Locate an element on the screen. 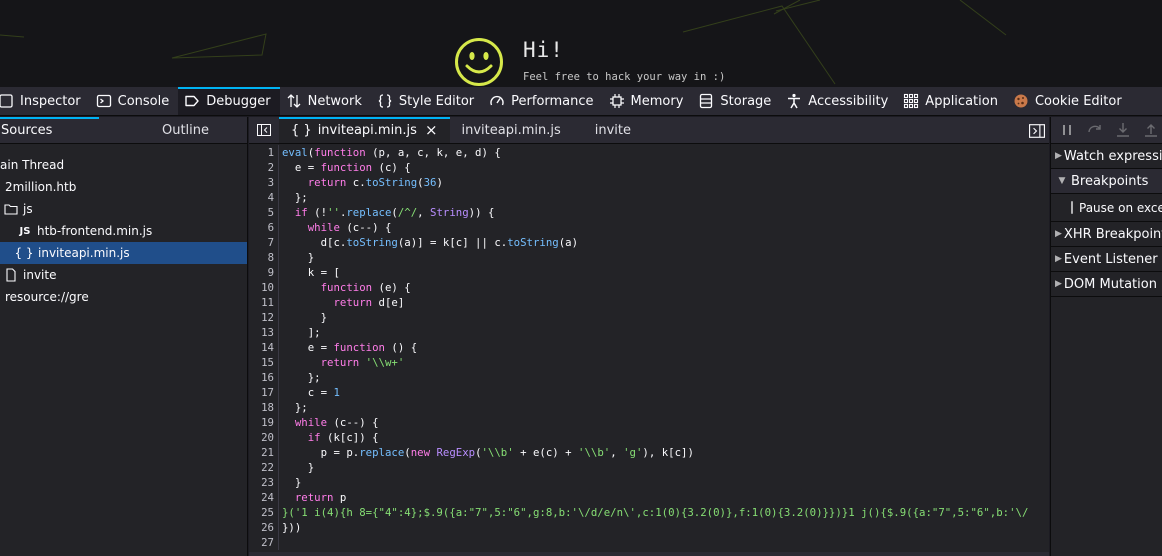 The width and height of the screenshot is (1162, 556). tab-debugger: Debugger is located at coordinates (229, 101).